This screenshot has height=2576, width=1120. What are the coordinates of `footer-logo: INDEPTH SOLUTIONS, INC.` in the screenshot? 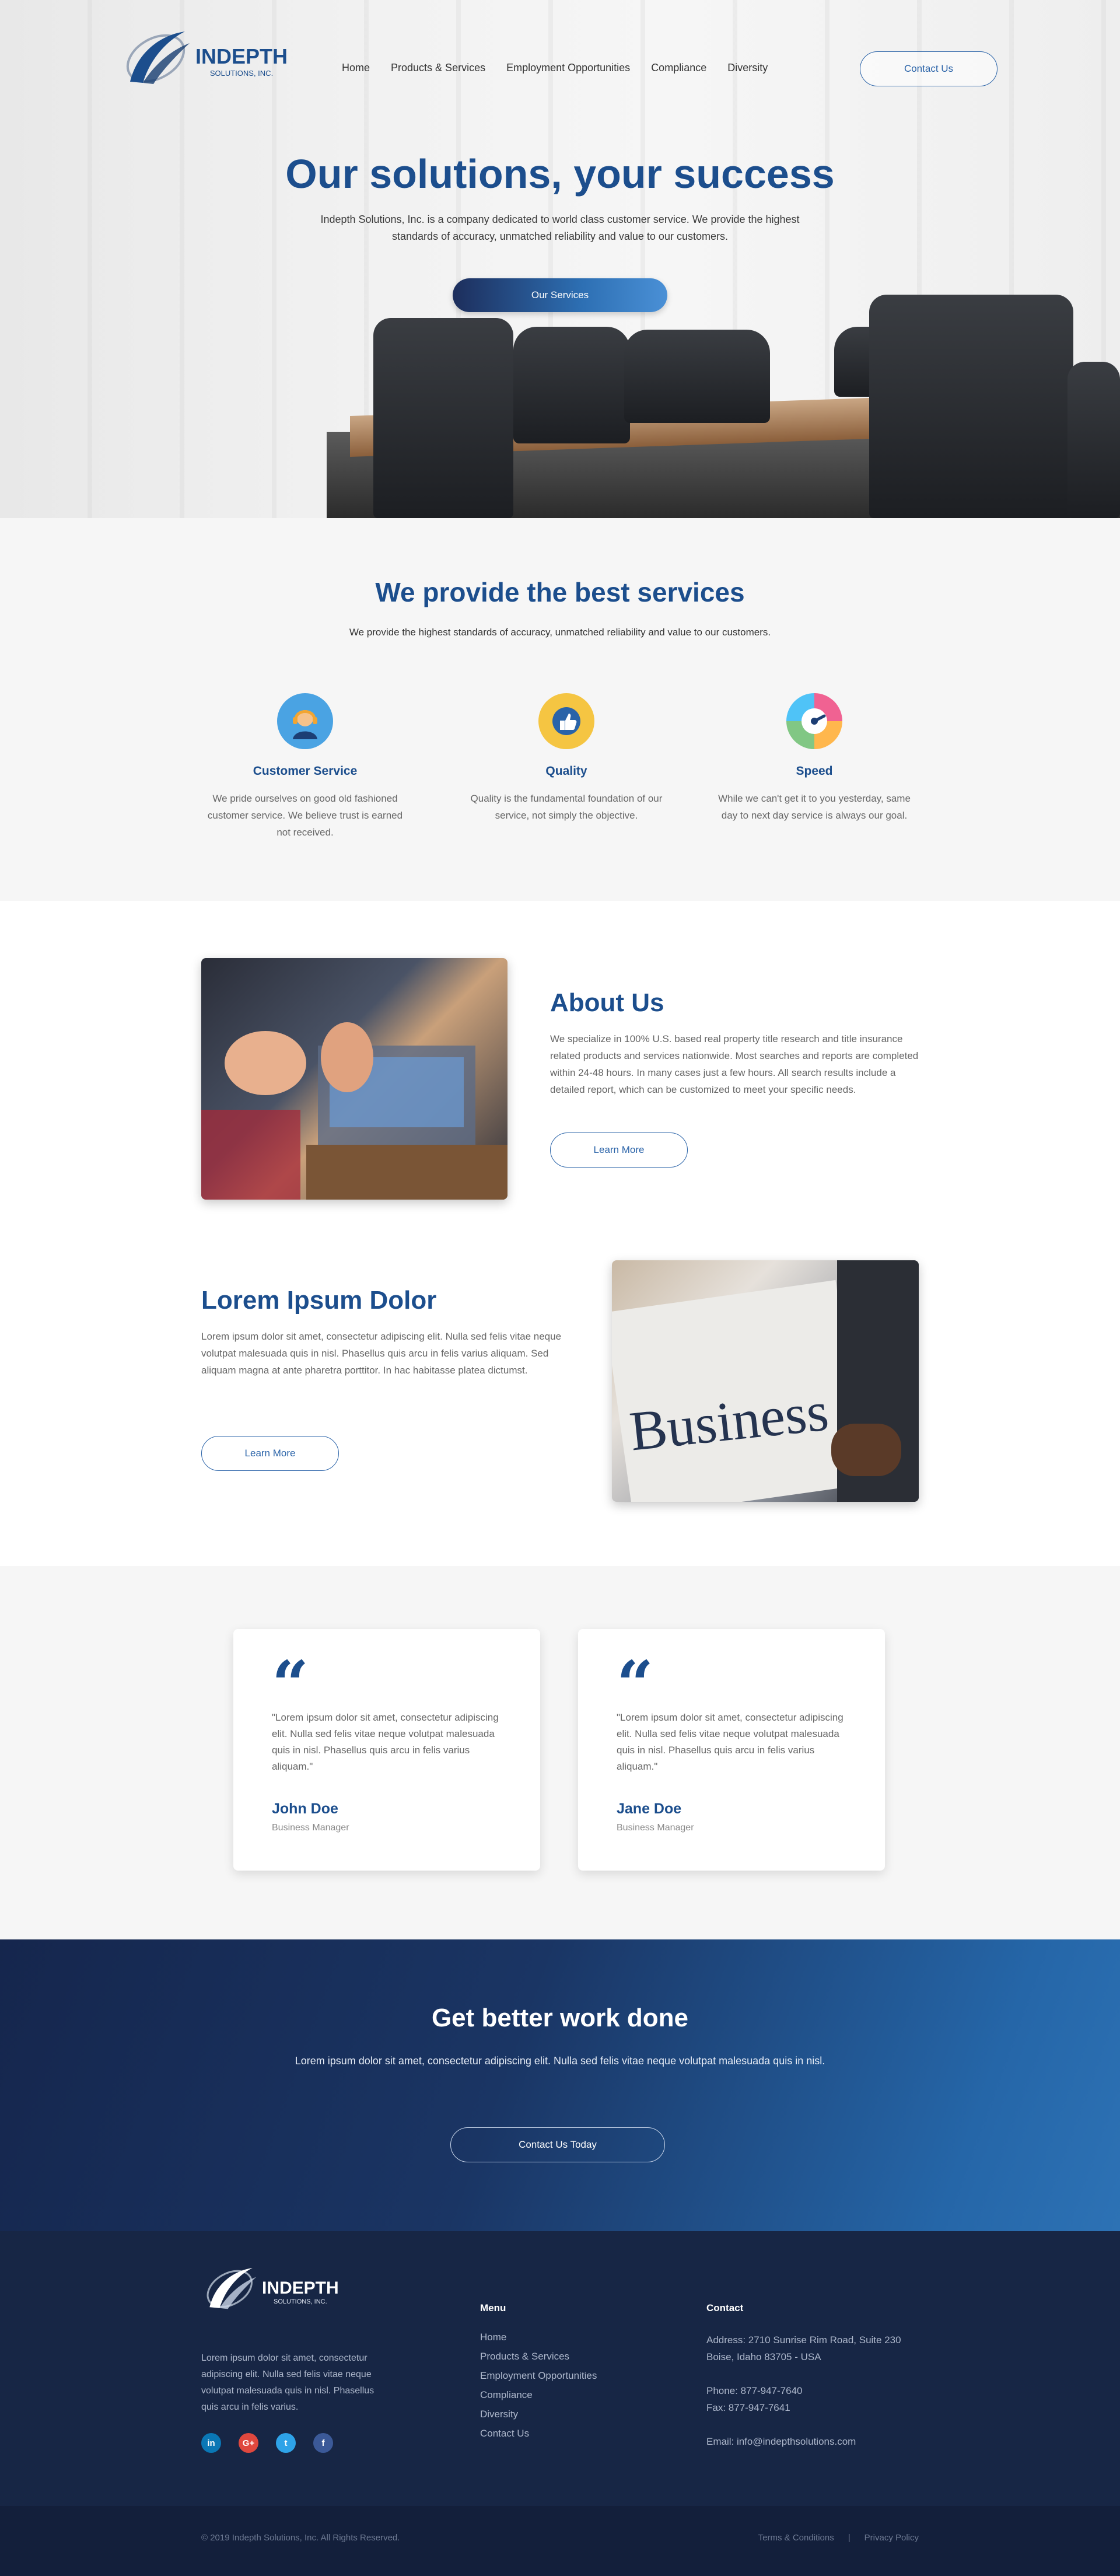 It's located at (270, 2288).